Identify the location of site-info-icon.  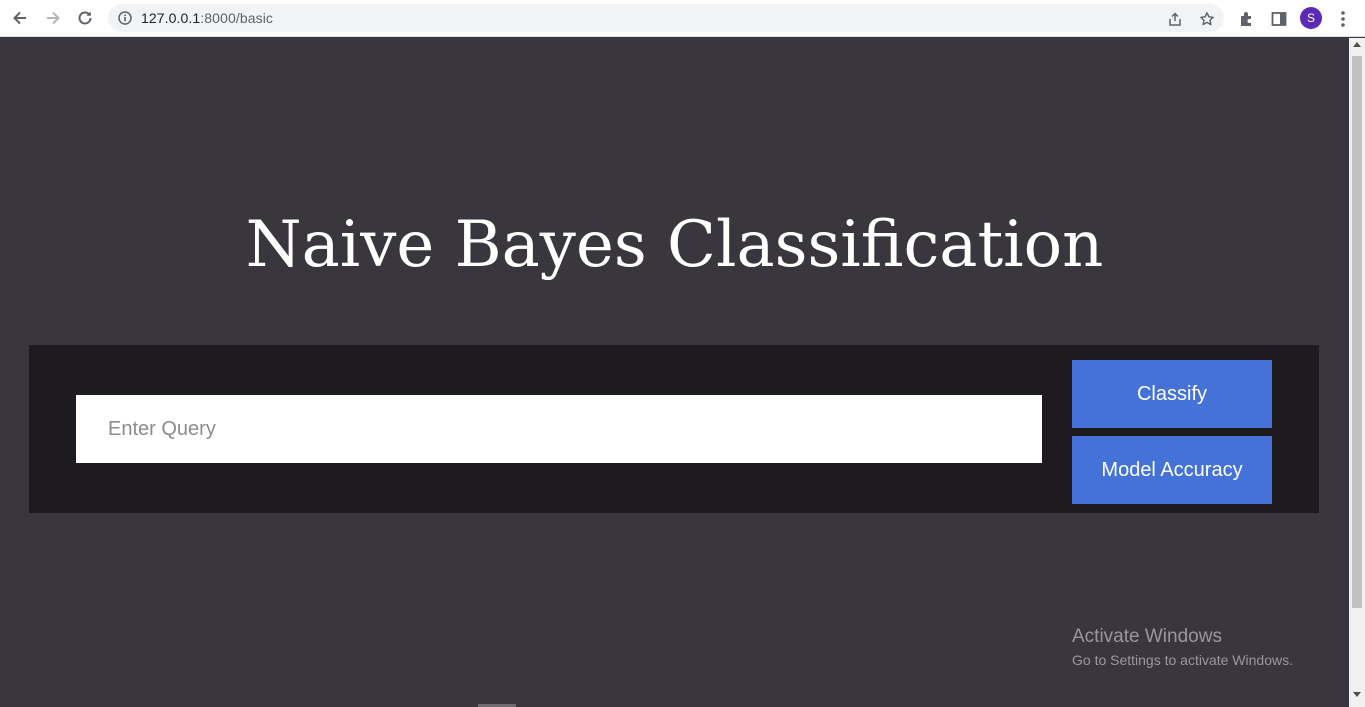
(125, 20).